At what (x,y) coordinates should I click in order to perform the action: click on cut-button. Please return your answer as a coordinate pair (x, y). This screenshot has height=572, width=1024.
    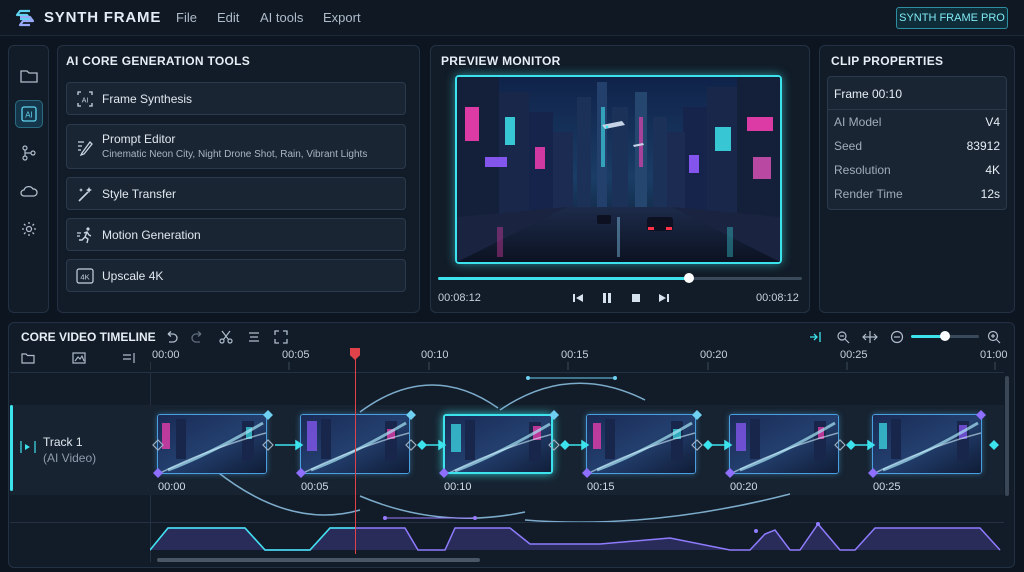
    Looking at the image, I should click on (226, 337).